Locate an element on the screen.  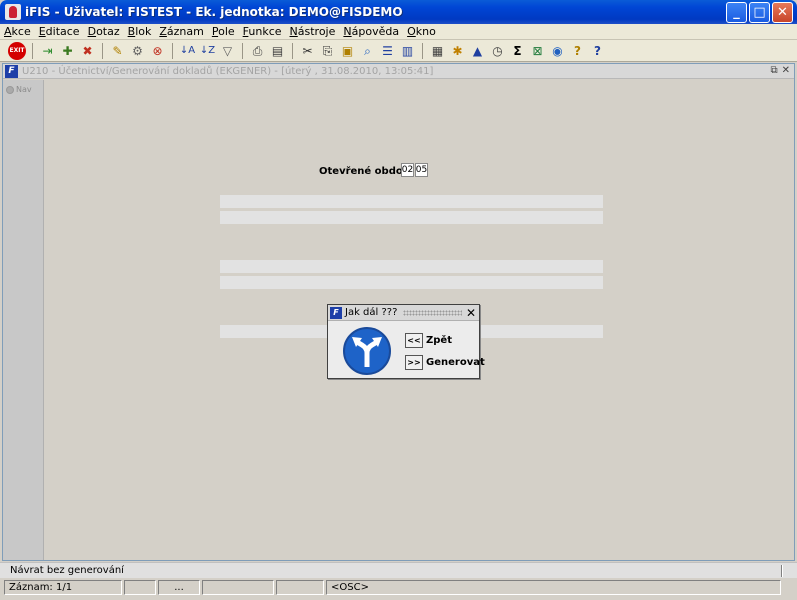
generate-label: Generovat is located at coordinates (455, 362).